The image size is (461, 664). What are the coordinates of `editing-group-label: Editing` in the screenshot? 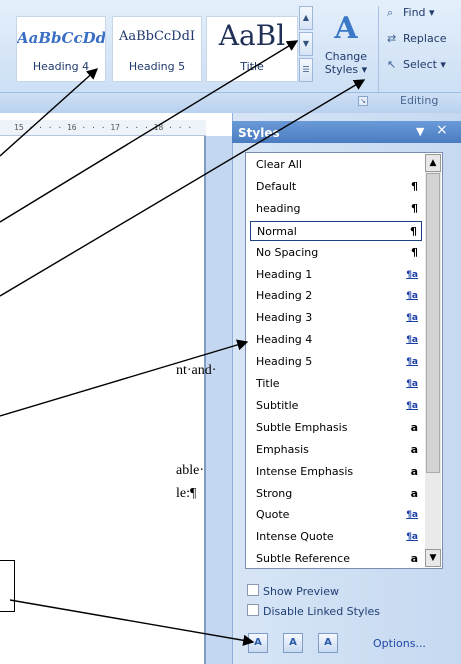 It's located at (419, 100).